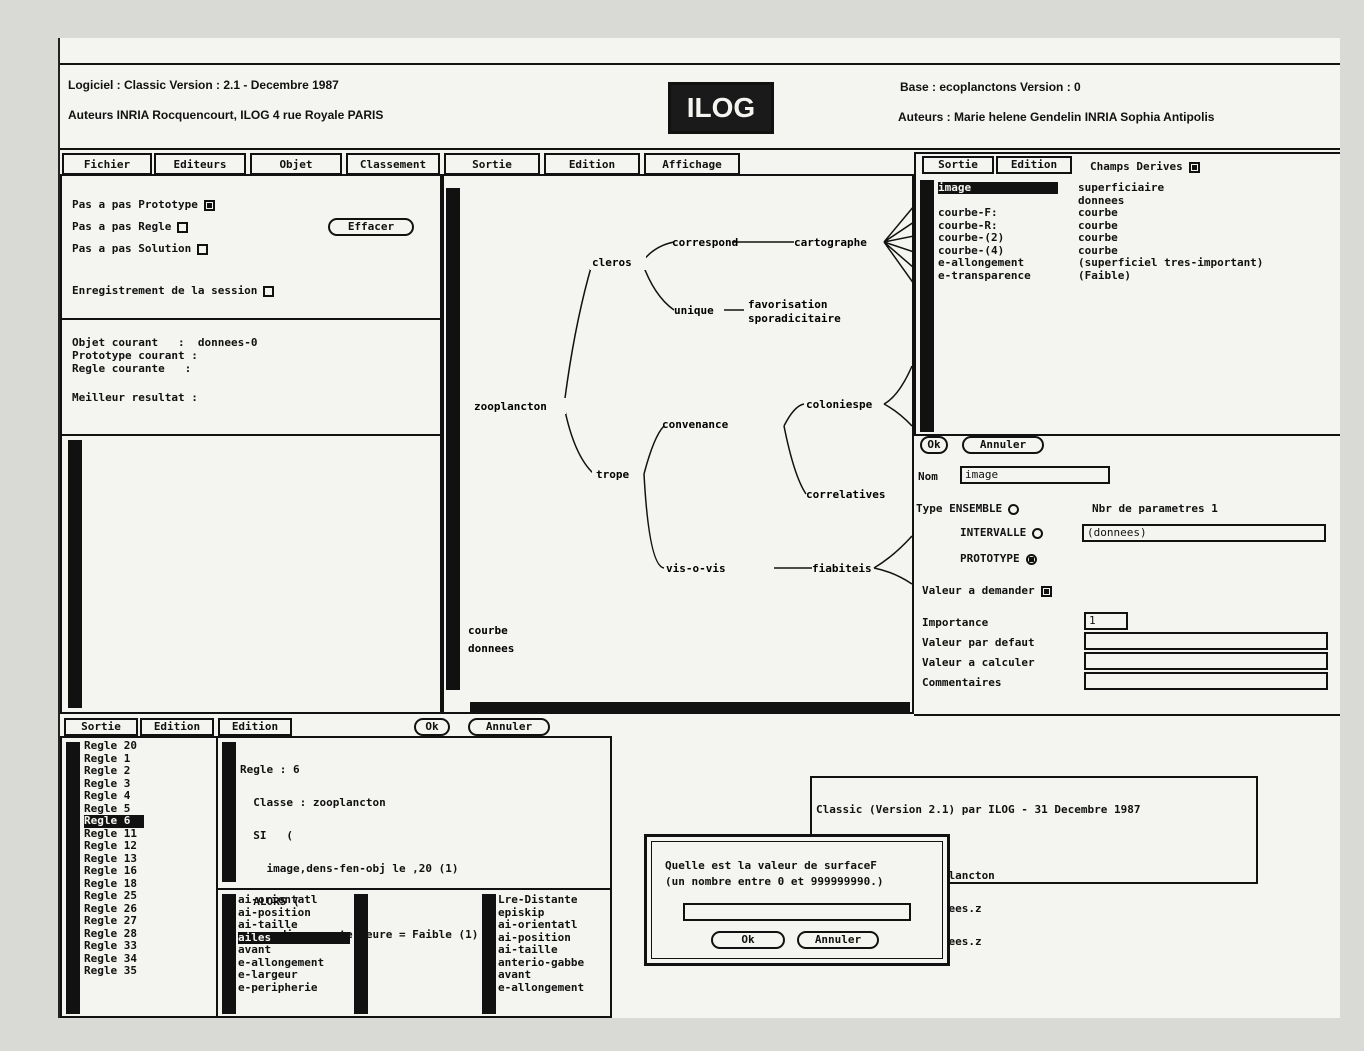  What do you see at coordinates (1155, 508) in the screenshot?
I see `nbr-parametres-label: Nbr de parametres 1` at bounding box center [1155, 508].